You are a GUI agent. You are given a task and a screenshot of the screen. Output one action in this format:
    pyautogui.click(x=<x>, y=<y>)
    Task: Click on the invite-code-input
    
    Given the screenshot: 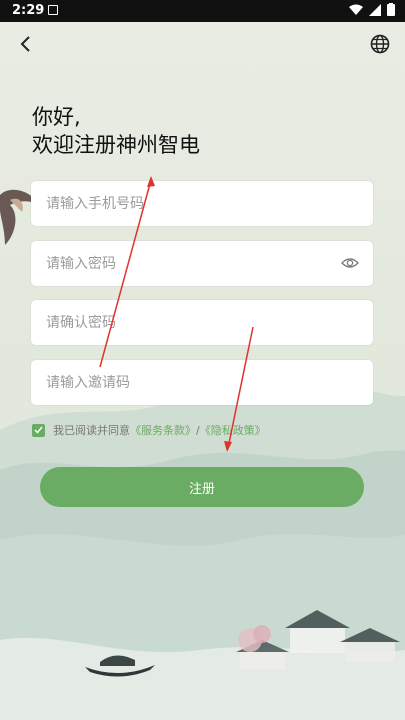 What is the action you would take?
    pyautogui.click(x=178, y=382)
    